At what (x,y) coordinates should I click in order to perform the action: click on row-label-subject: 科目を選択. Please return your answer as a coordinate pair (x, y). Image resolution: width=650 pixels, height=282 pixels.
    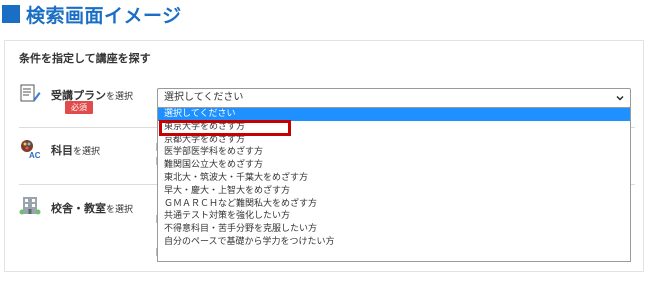
    Looking at the image, I should click on (75, 150).